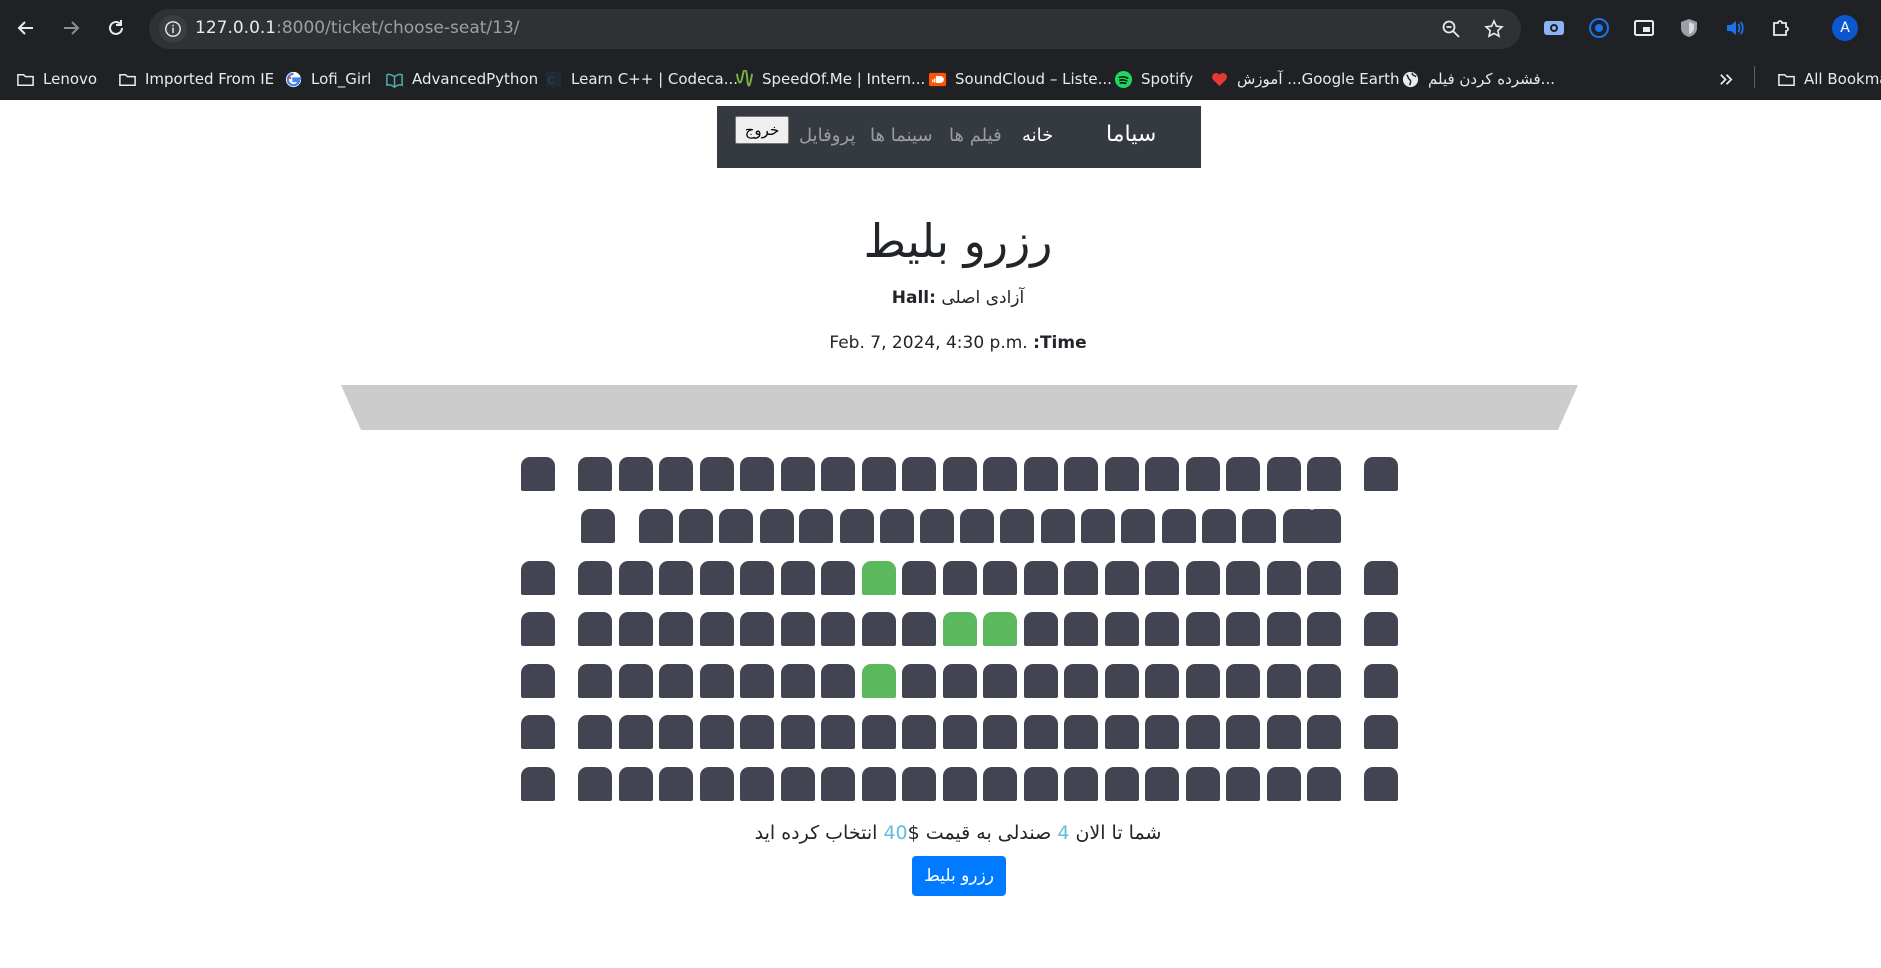 Image resolution: width=1881 pixels, height=968 pixels. Describe the element at coordinates (461, 79) in the screenshot. I see `bookmark-advancedpython: AdvancedPython` at that location.